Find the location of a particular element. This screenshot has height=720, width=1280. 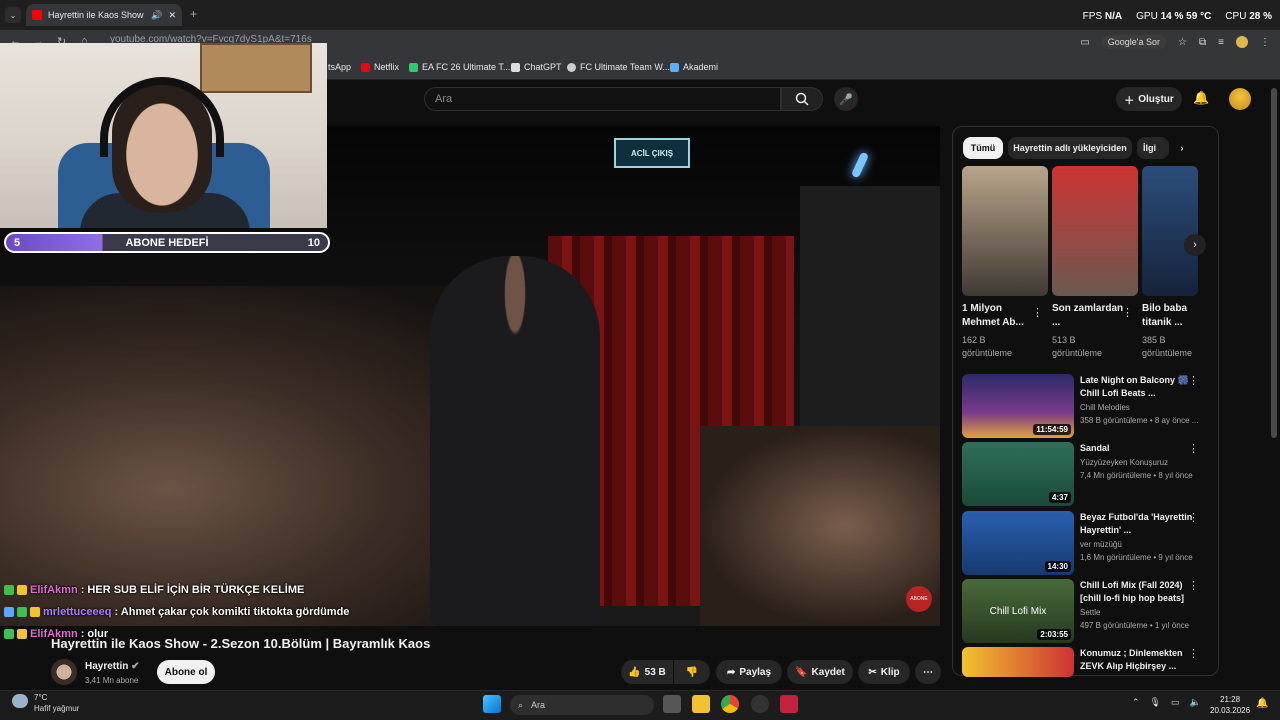

like-button: 👍 53 B is located at coordinates (647, 672).